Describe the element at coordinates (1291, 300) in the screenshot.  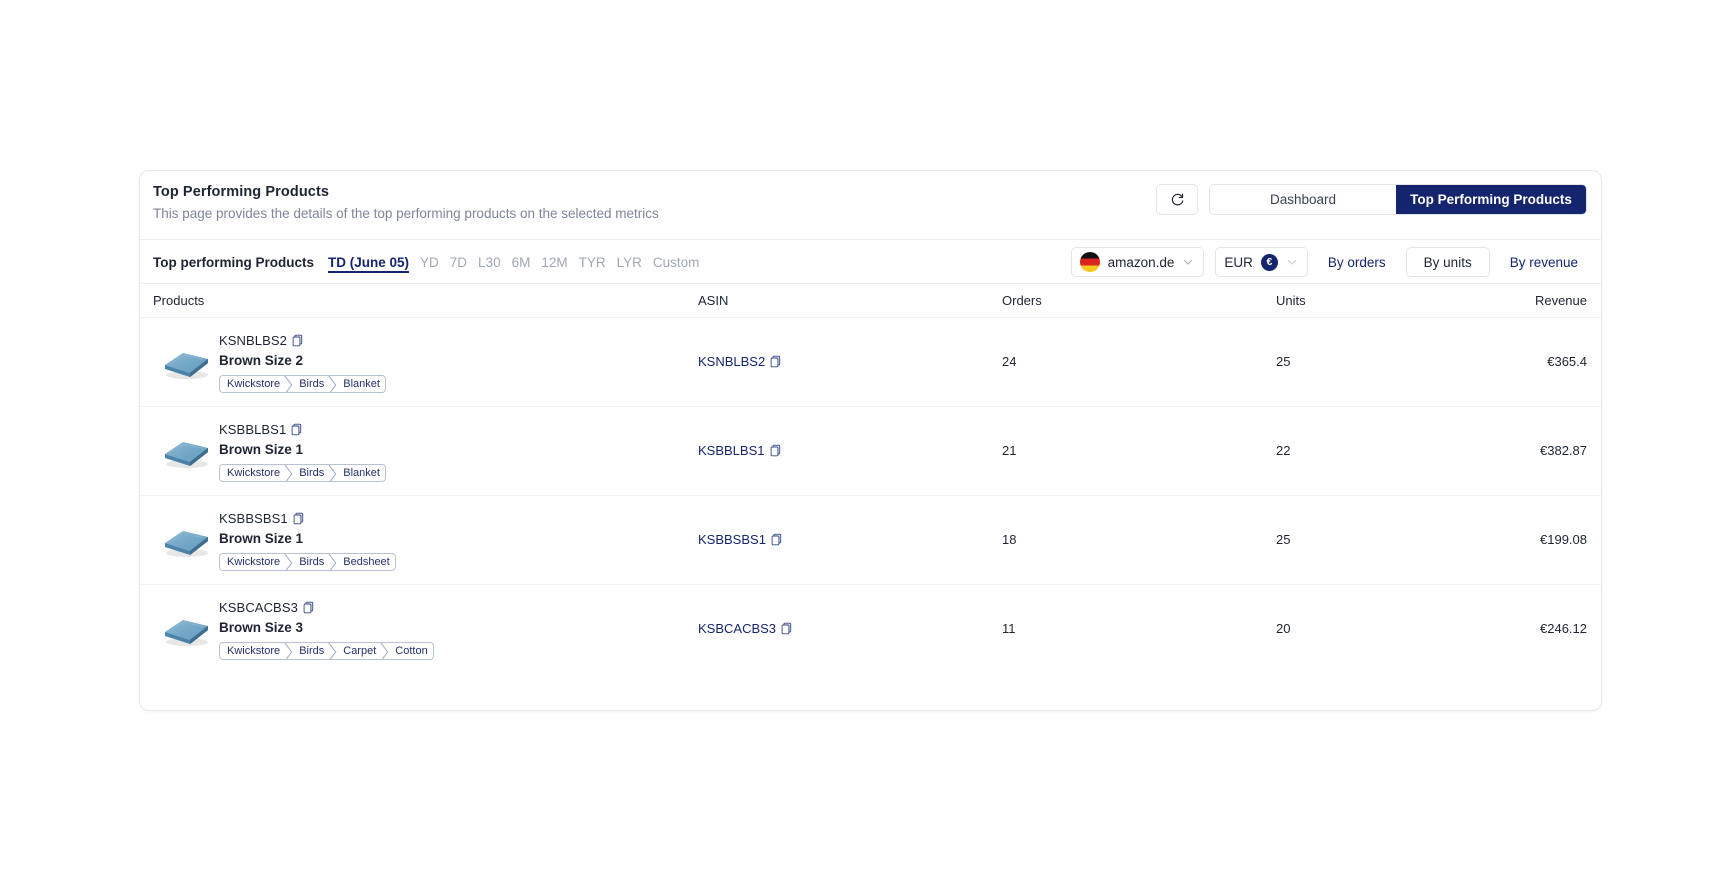
I see `column-header-units: Units` at that location.